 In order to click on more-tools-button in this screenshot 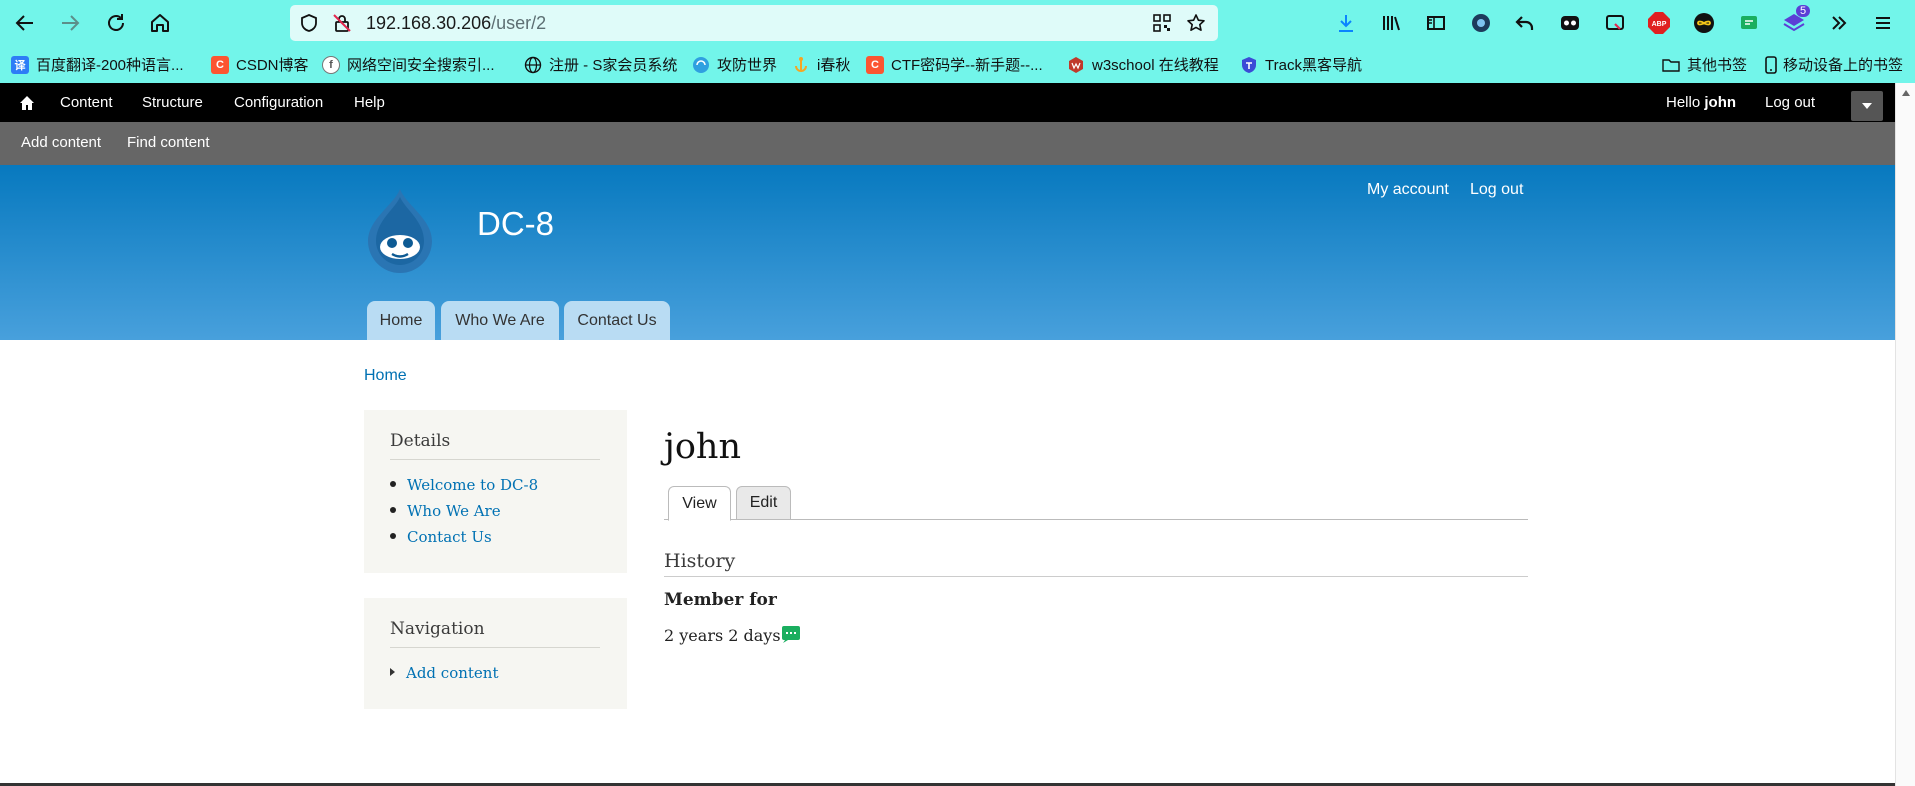, I will do `click(1839, 23)`.